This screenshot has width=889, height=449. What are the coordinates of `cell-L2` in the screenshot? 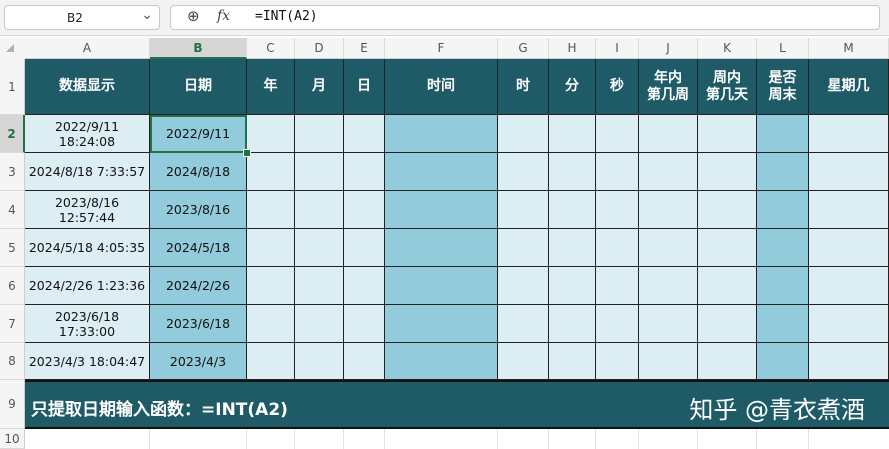 It's located at (783, 134).